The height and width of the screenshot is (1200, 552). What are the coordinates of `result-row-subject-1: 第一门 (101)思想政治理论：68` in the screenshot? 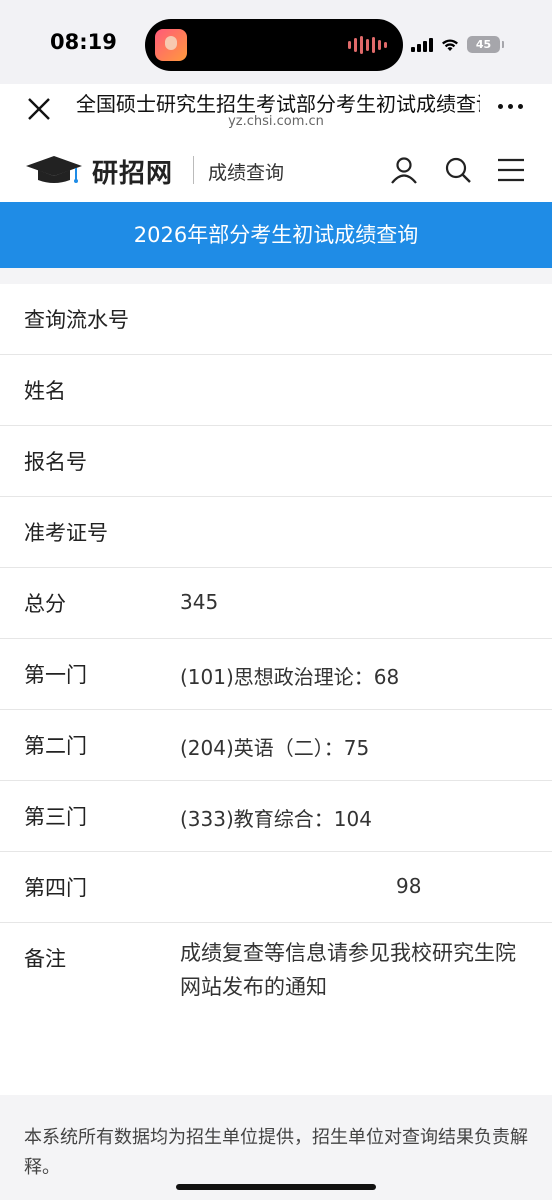 It's located at (276, 674).